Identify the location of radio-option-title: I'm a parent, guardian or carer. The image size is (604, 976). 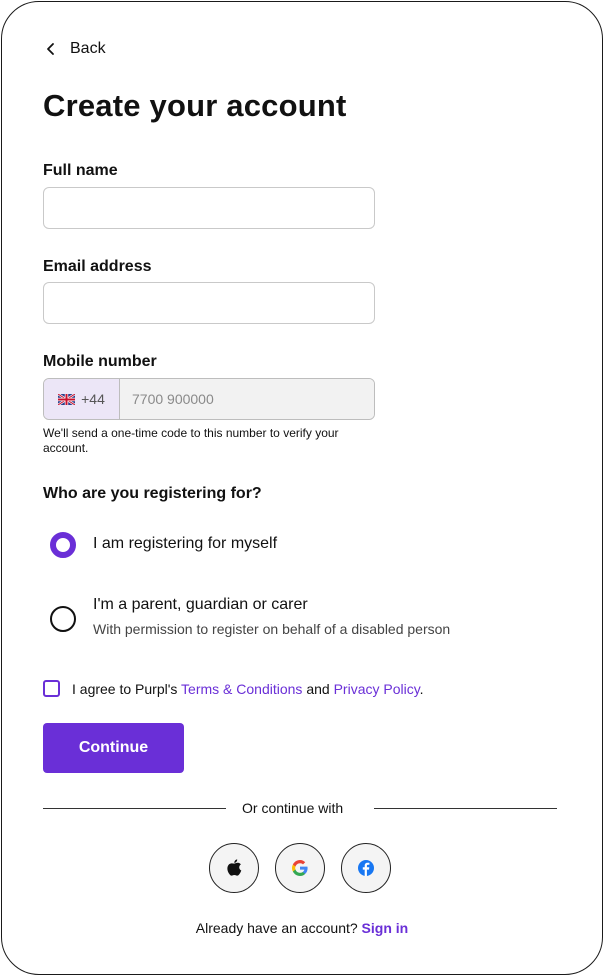
(200, 604).